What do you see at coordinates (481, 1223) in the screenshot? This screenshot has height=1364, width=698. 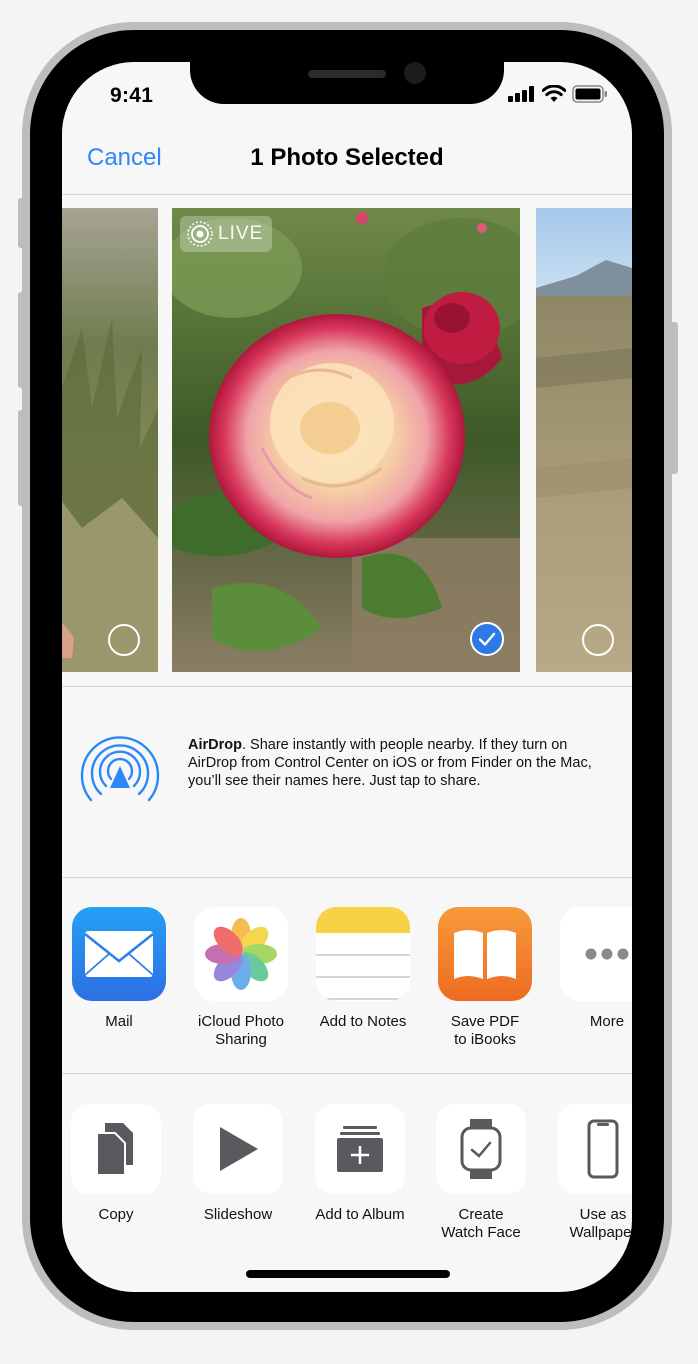 I see `action-label: Create Watch Face` at bounding box center [481, 1223].